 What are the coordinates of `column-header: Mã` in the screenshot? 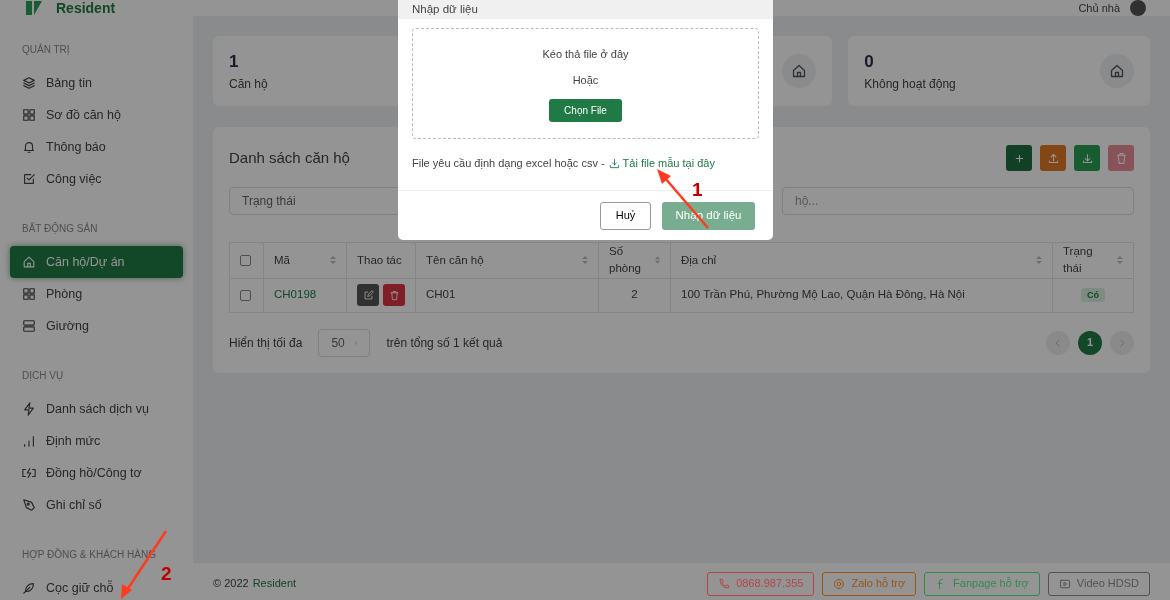 It's located at (282, 260).